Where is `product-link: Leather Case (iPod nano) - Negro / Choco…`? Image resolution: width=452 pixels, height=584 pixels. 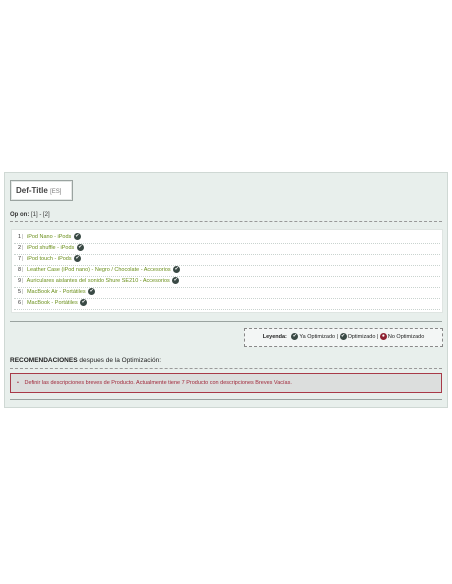
product-link: Leather Case (iPod nano) - Negro / Choco… is located at coordinates (99, 270).